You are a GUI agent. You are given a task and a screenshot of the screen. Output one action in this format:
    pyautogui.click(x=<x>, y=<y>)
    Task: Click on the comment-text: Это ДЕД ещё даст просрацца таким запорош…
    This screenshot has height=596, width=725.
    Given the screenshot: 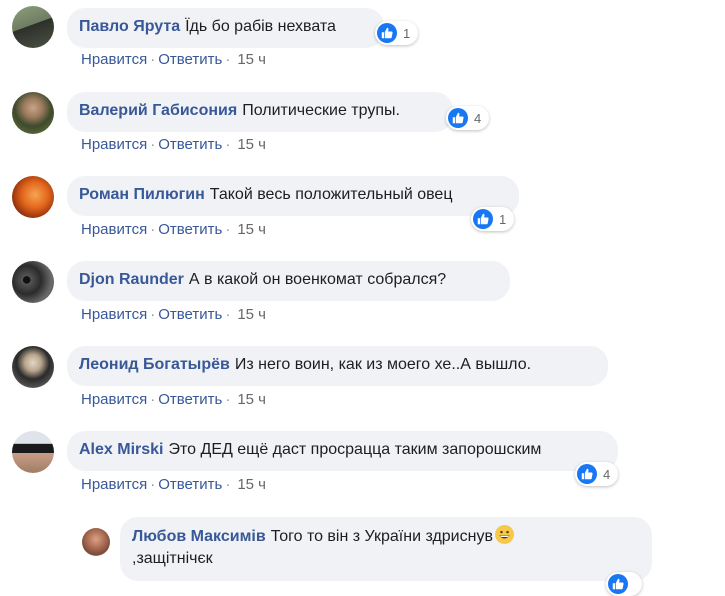 What is the action you would take?
    pyautogui.click(x=355, y=449)
    